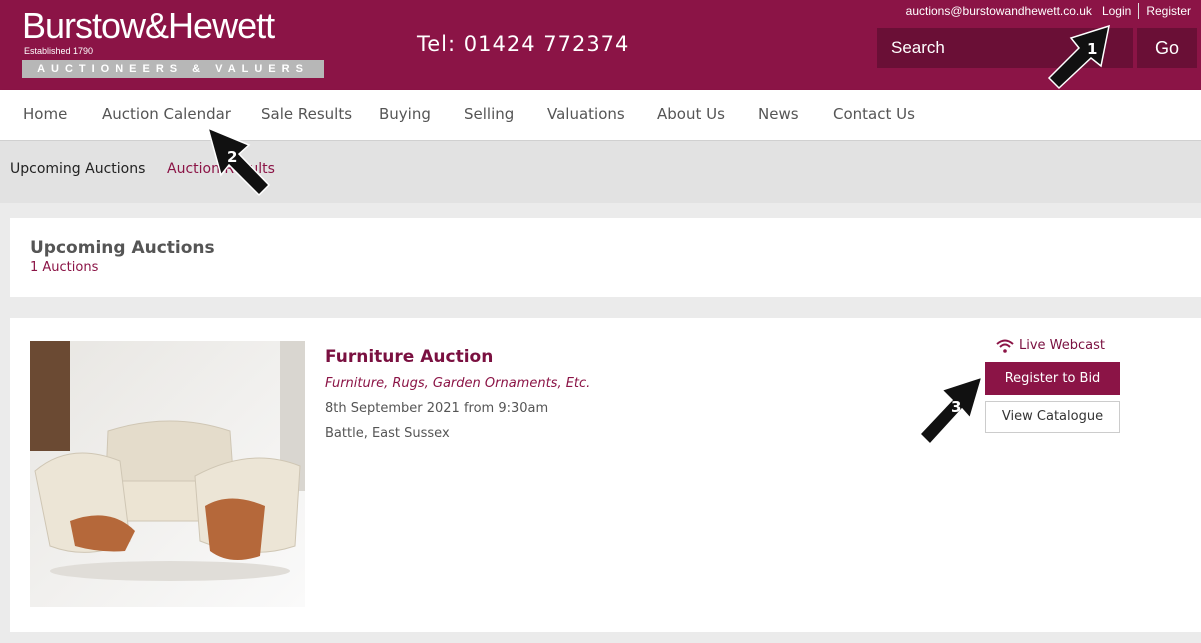 The image size is (1201, 643). What do you see at coordinates (999, 11) in the screenshot?
I see `email-link: auctions@burstowandhewett.co.uk` at bounding box center [999, 11].